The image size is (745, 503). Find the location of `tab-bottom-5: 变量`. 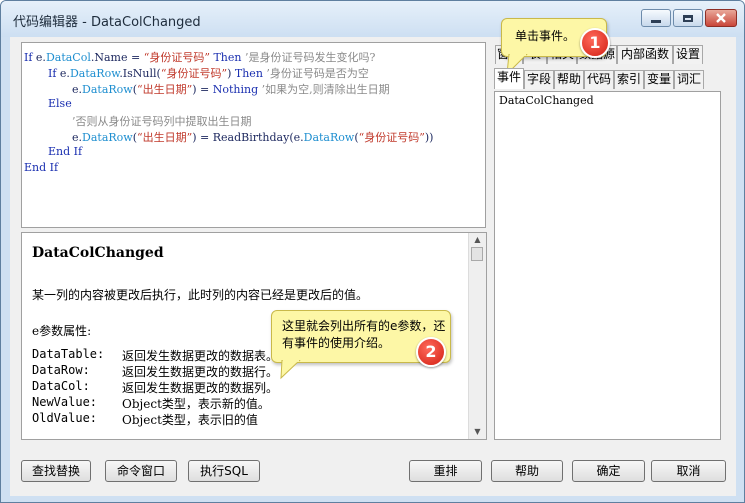

tab-bottom-5: 变量 is located at coordinates (659, 79).